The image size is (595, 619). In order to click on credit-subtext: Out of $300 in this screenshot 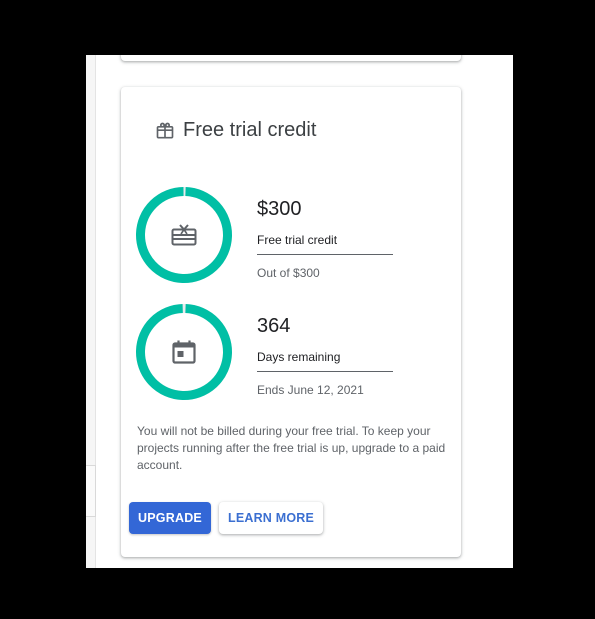, I will do `click(288, 273)`.